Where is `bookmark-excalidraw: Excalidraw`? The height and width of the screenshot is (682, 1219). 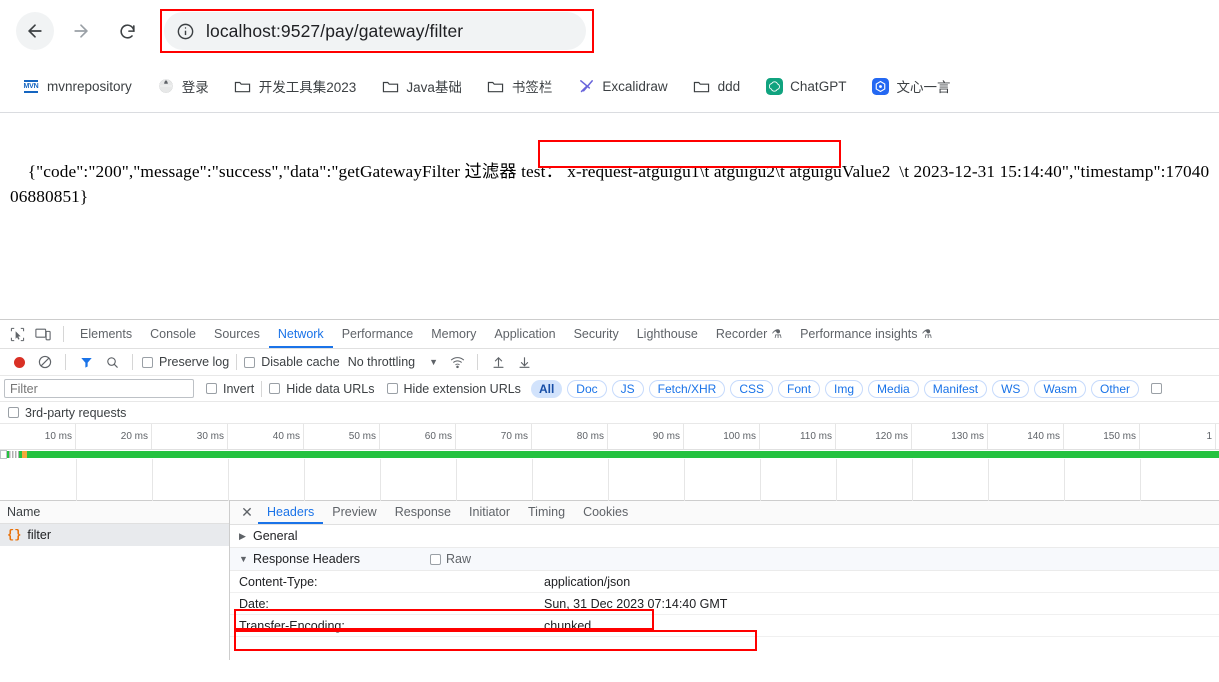
bookmark-excalidraw: Excalidraw is located at coordinates (622, 86).